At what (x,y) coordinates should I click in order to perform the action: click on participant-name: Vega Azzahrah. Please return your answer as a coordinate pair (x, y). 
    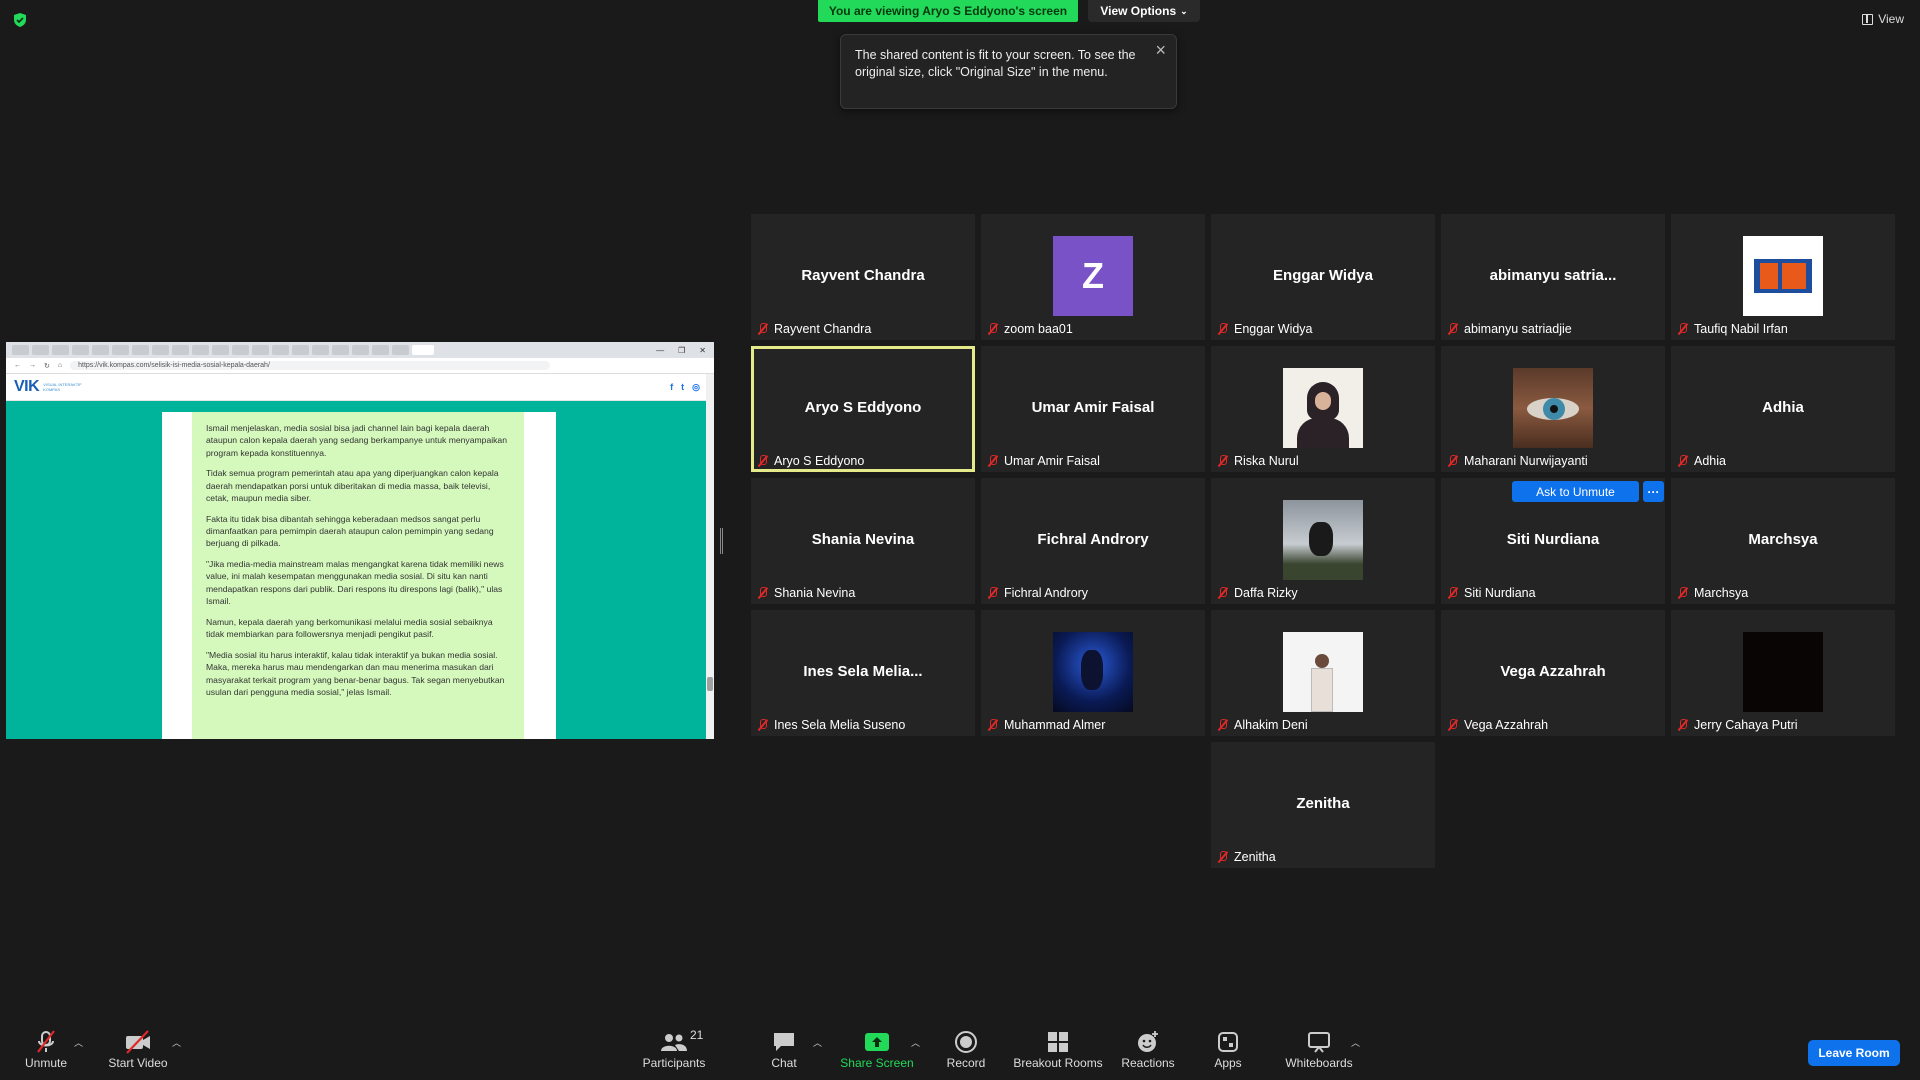
    Looking at the image, I should click on (1506, 725).